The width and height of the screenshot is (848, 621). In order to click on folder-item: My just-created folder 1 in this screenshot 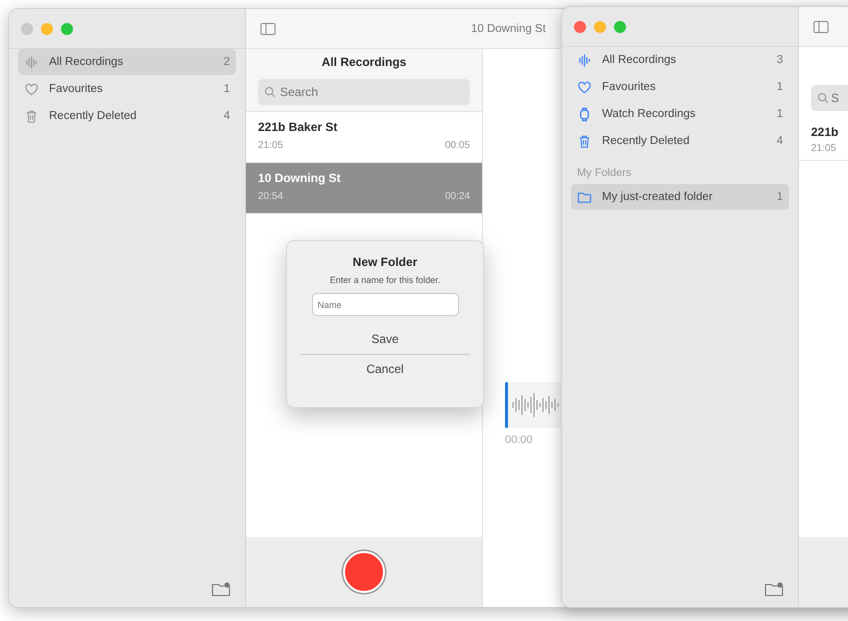, I will do `click(680, 197)`.